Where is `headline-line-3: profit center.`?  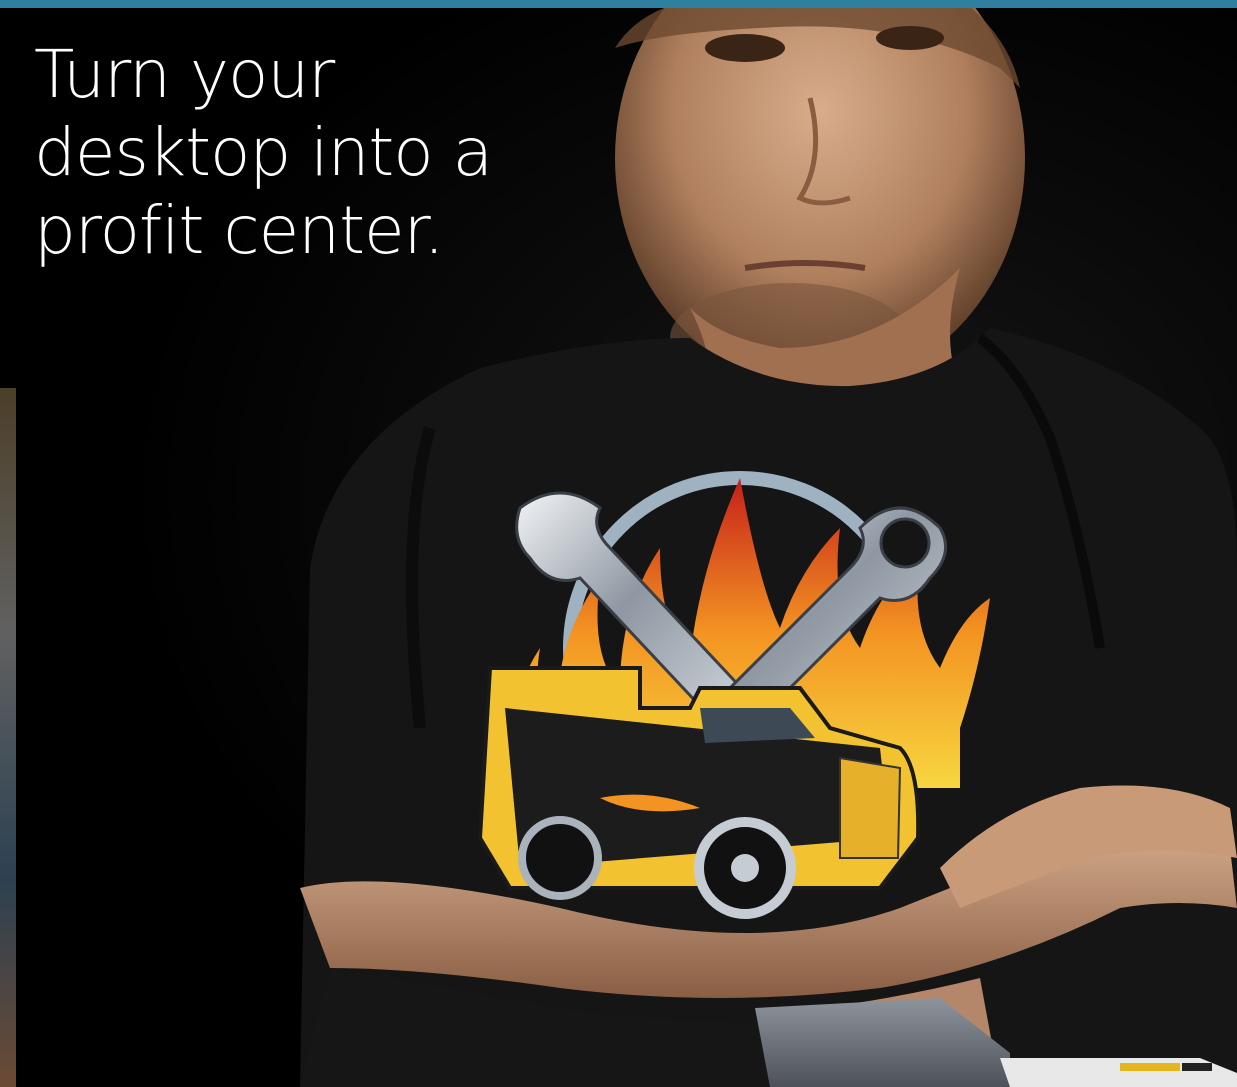 headline-line-3: profit center. is located at coordinates (239, 230).